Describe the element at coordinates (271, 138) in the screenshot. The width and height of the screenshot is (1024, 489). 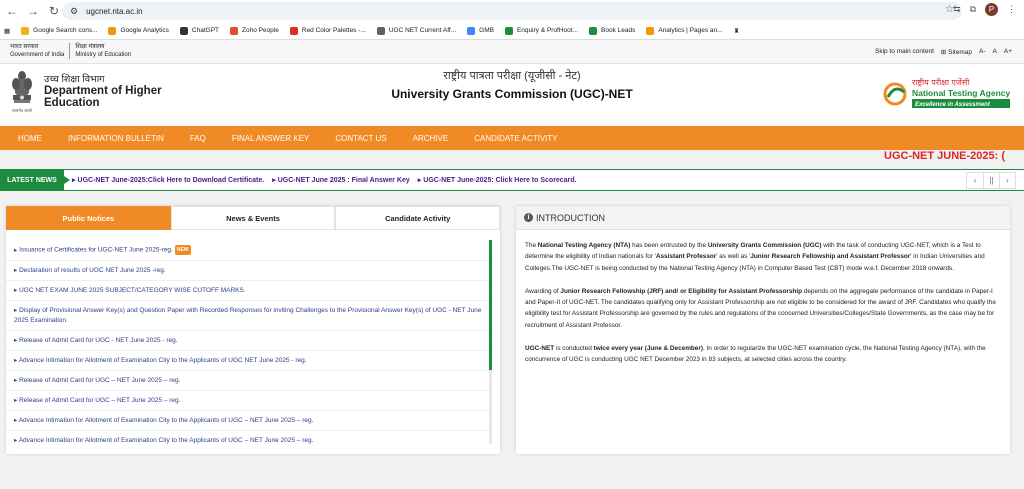
I see `nav-final-answer-key: FINAL ANSWER KEY` at that location.